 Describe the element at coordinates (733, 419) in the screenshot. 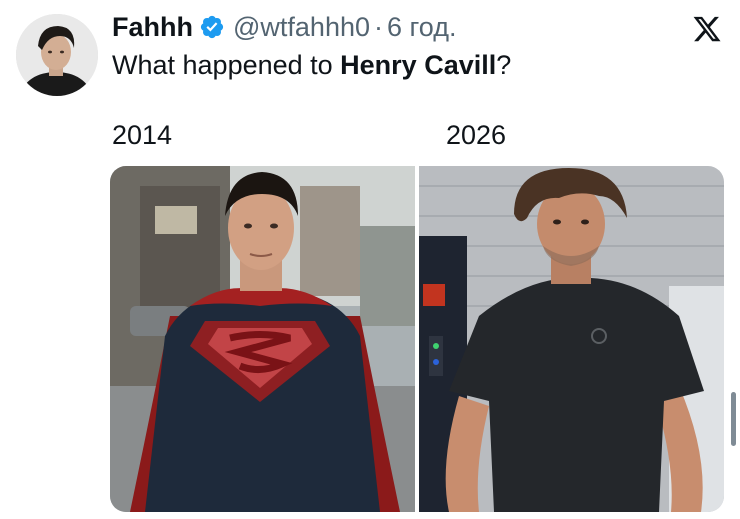

I see `scrollbar` at that location.